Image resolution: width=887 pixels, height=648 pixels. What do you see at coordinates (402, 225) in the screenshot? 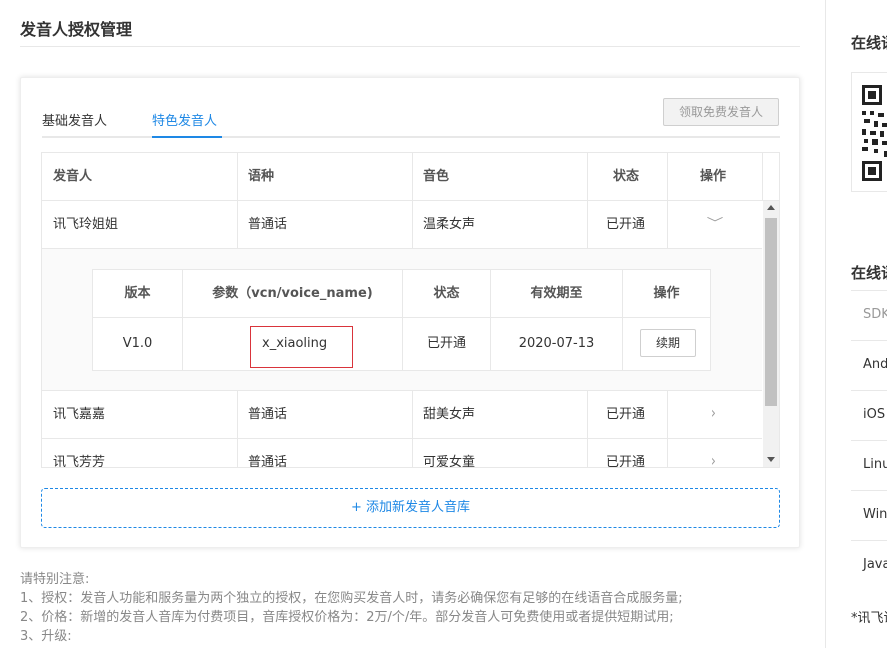
I see `table-row: 讯飞玲姐姐 普通话 温柔女声 已开通 ﹀` at bounding box center [402, 225].